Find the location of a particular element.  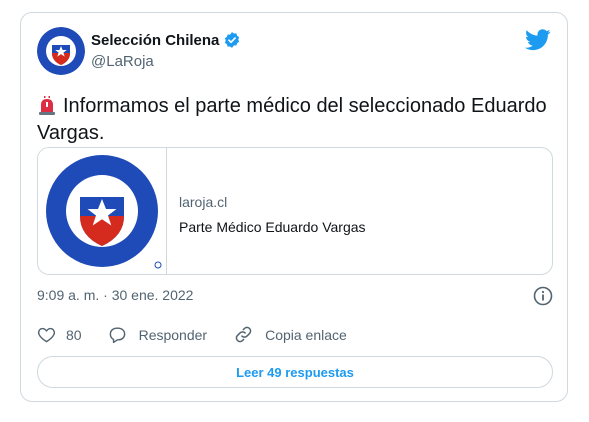

reply-button: Responder is located at coordinates (158, 334).